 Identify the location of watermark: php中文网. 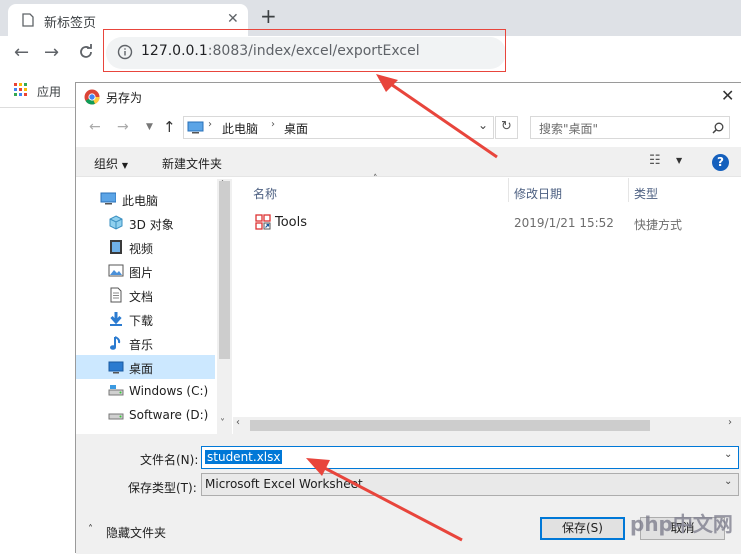
(681, 524).